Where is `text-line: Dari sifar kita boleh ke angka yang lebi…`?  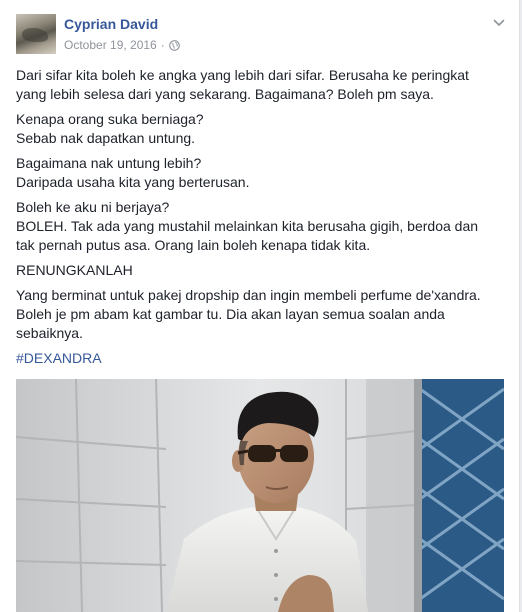
text-line: Dari sifar kita boleh ke angka yang lebi… is located at coordinates (242, 75).